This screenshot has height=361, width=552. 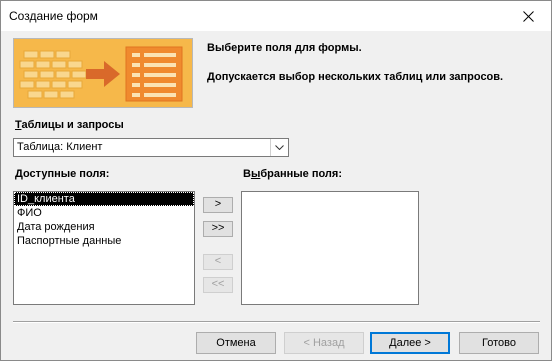 I want to click on available-label-hotkey: Д, so click(x=19, y=174).